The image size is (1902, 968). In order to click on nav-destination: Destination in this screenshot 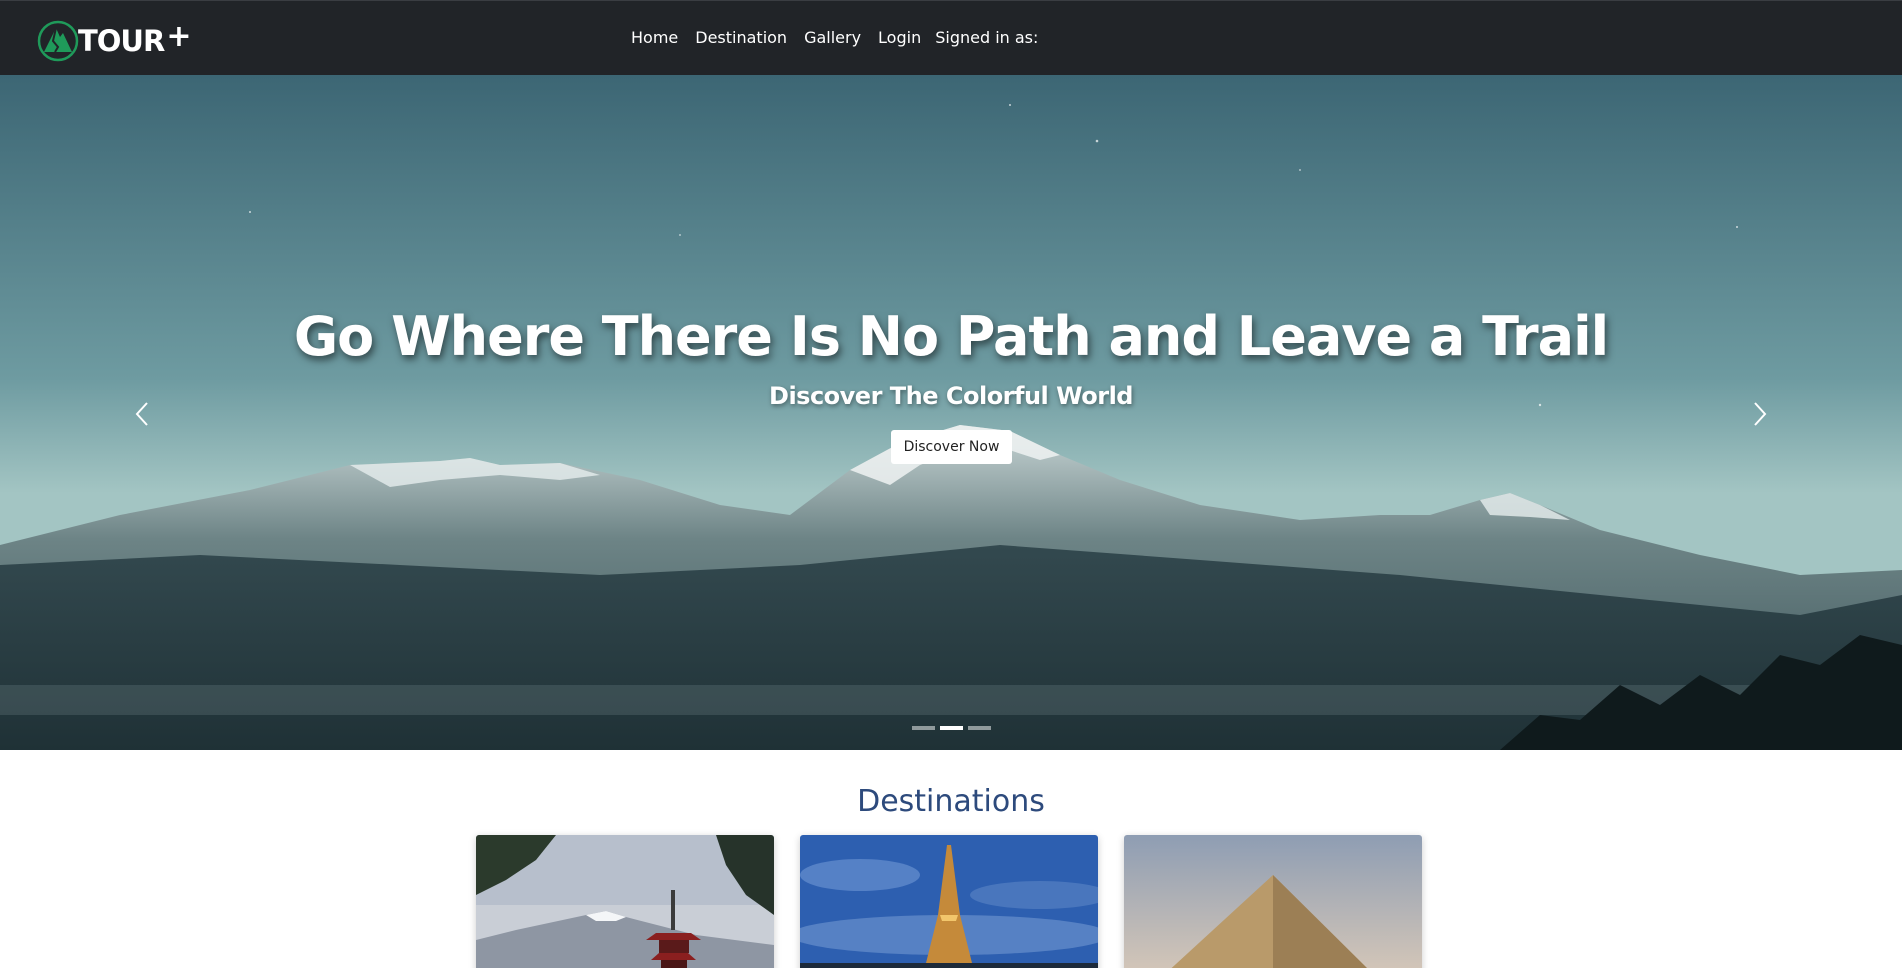, I will do `click(741, 37)`.